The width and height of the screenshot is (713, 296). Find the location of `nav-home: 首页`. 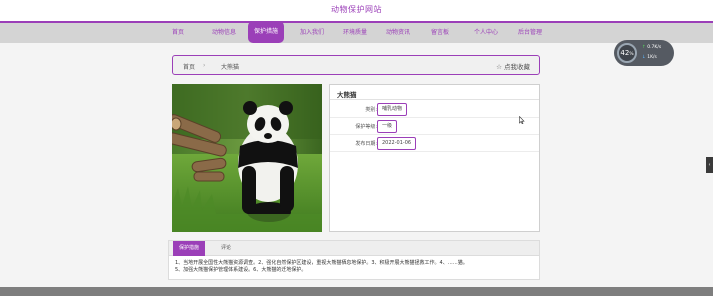

nav-home: 首页 is located at coordinates (178, 33).